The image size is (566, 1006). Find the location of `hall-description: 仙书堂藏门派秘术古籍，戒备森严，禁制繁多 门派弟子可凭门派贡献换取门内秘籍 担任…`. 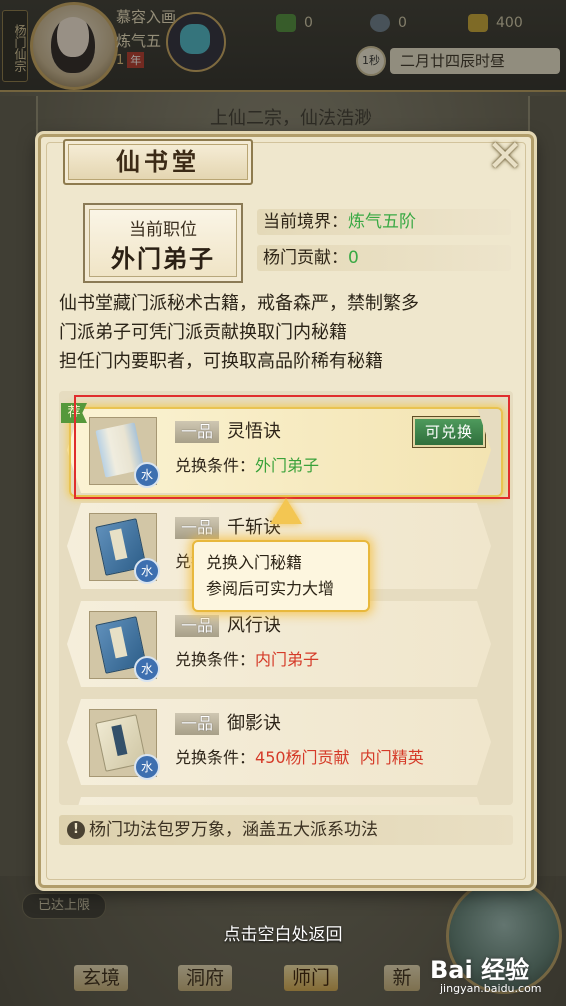

hall-description: 仙书堂藏门派秘术古籍，戒备森严，禁制繁多 门派弟子可凭门派贡献换取门内秘籍 担任… is located at coordinates (287, 332).